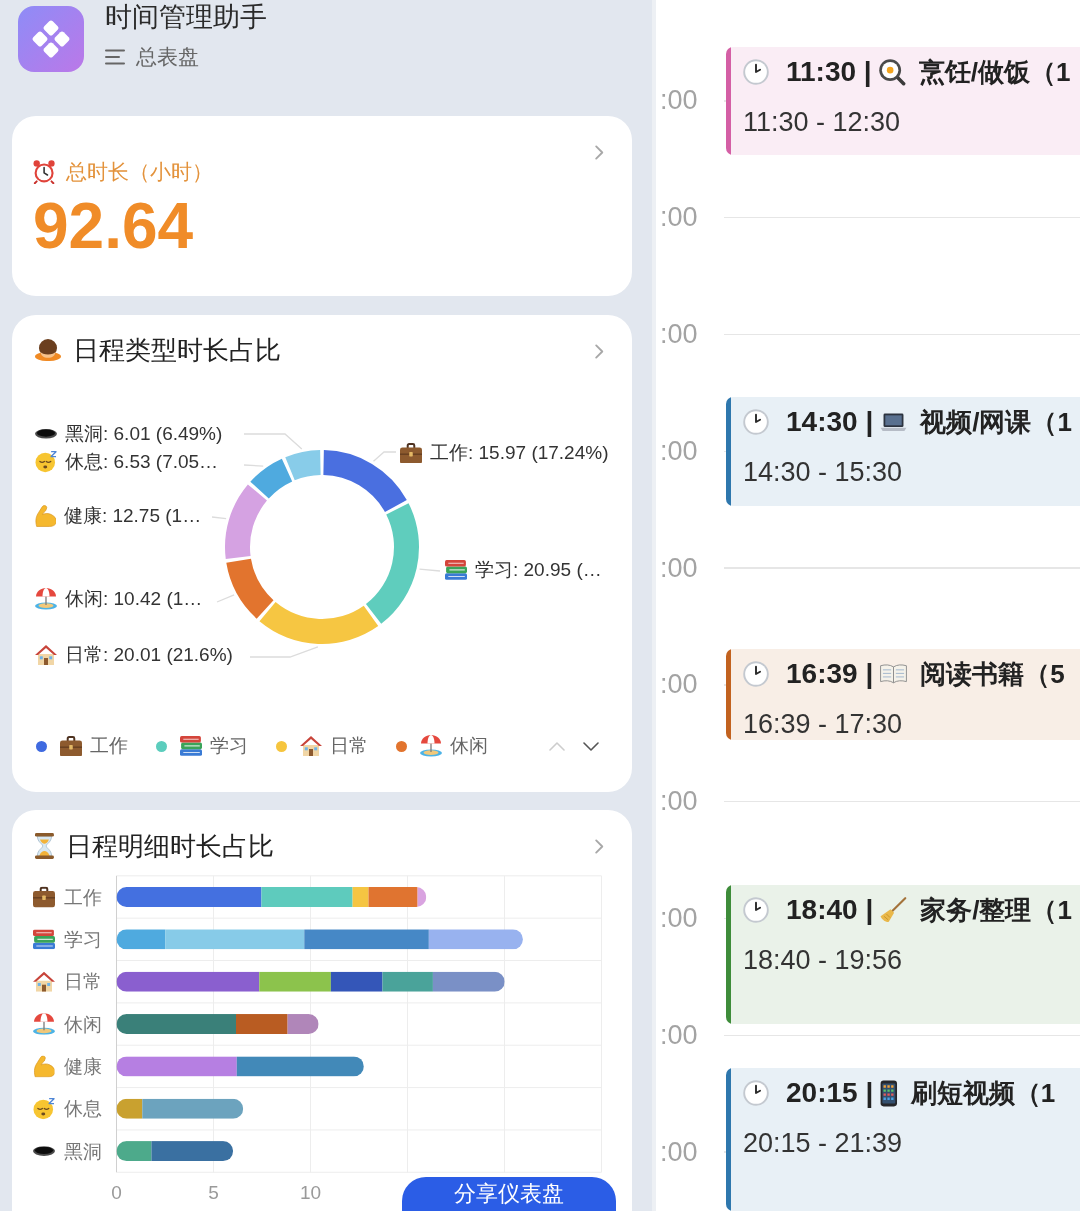 This screenshot has width=1080, height=1211. What do you see at coordinates (115, 57) in the screenshot?
I see `menu-icon` at bounding box center [115, 57].